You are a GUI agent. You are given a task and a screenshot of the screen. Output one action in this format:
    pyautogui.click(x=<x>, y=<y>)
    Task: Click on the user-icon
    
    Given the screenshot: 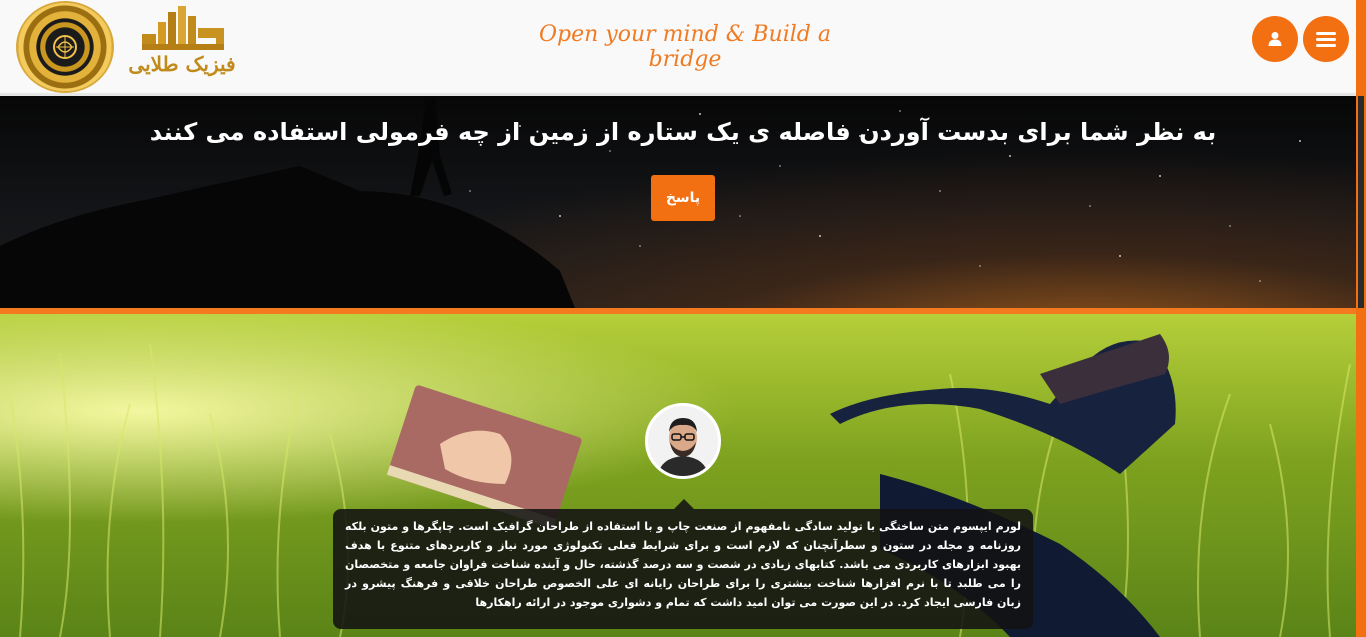 What is the action you would take?
    pyautogui.click(x=1275, y=39)
    